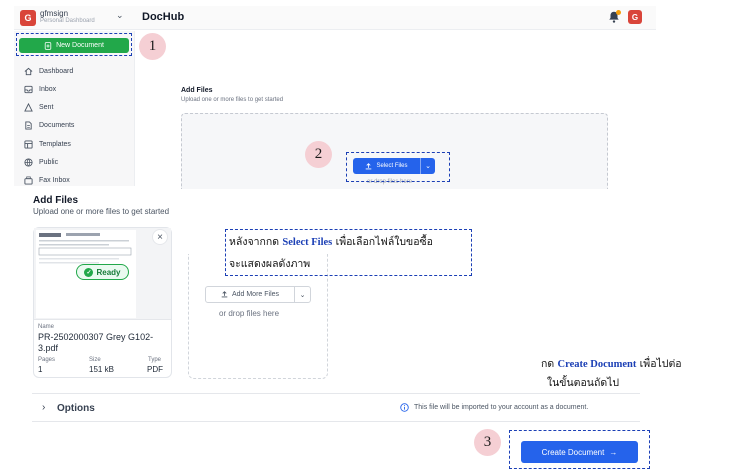  I want to click on close-icon: ×, so click(160, 237).